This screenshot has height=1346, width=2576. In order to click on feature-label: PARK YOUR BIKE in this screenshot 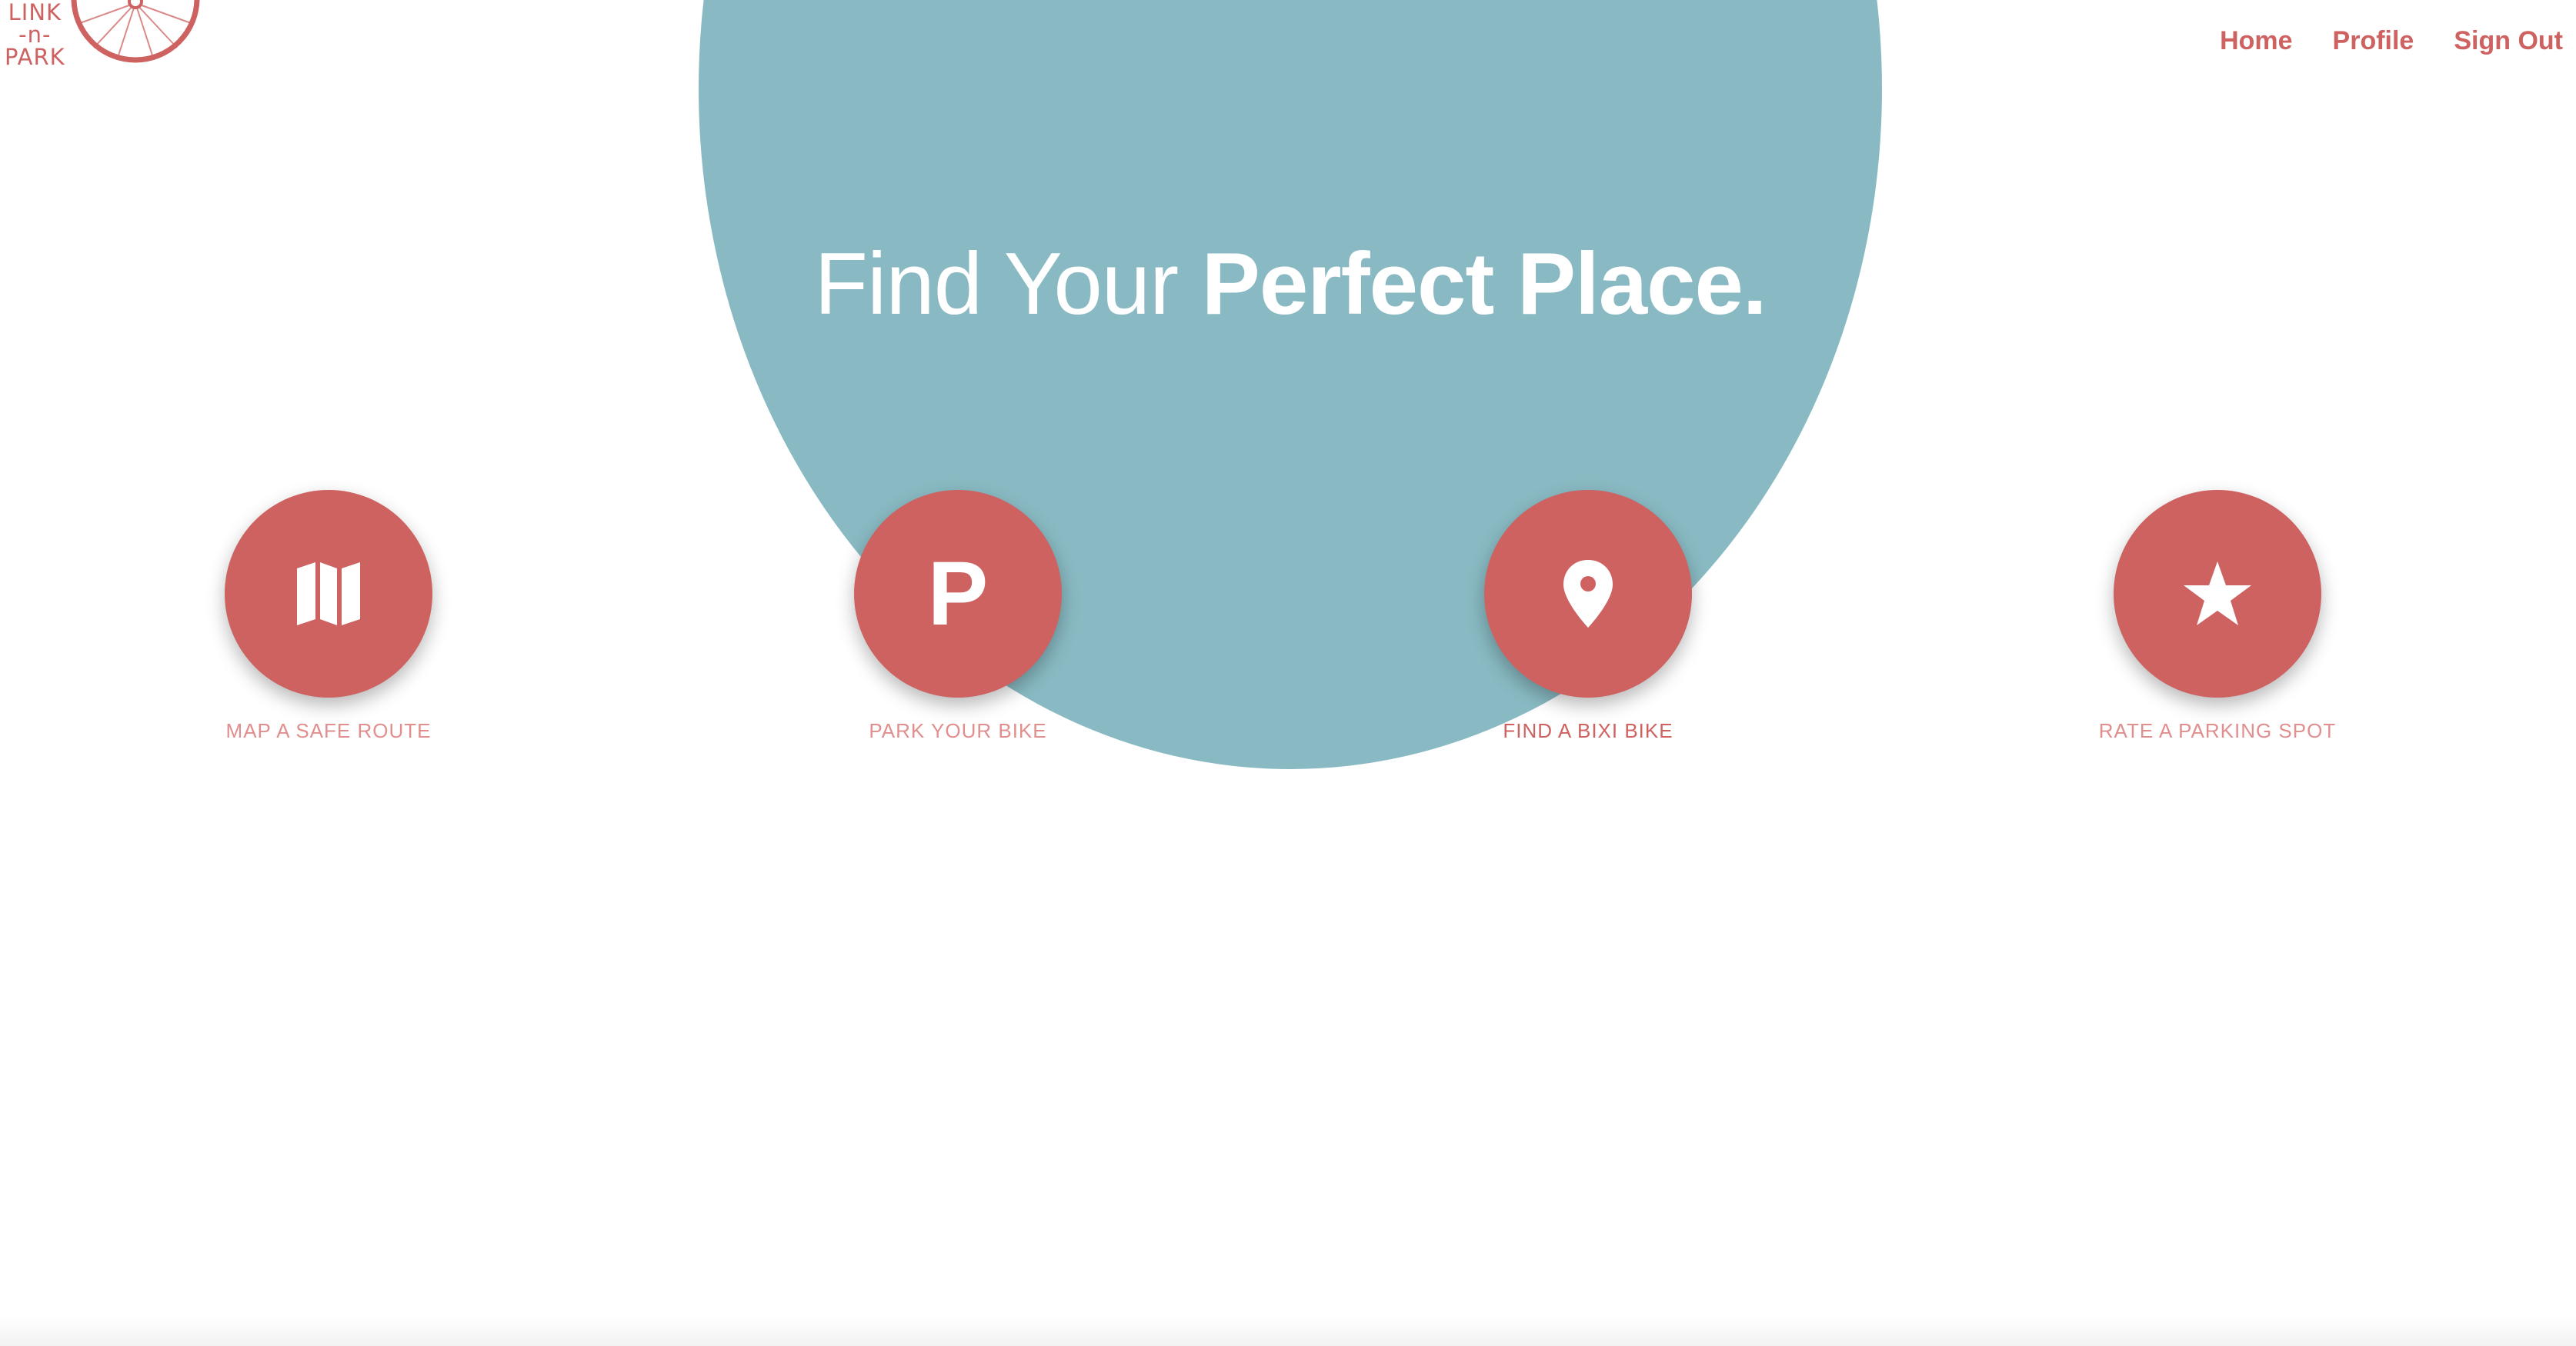, I will do `click(958, 730)`.